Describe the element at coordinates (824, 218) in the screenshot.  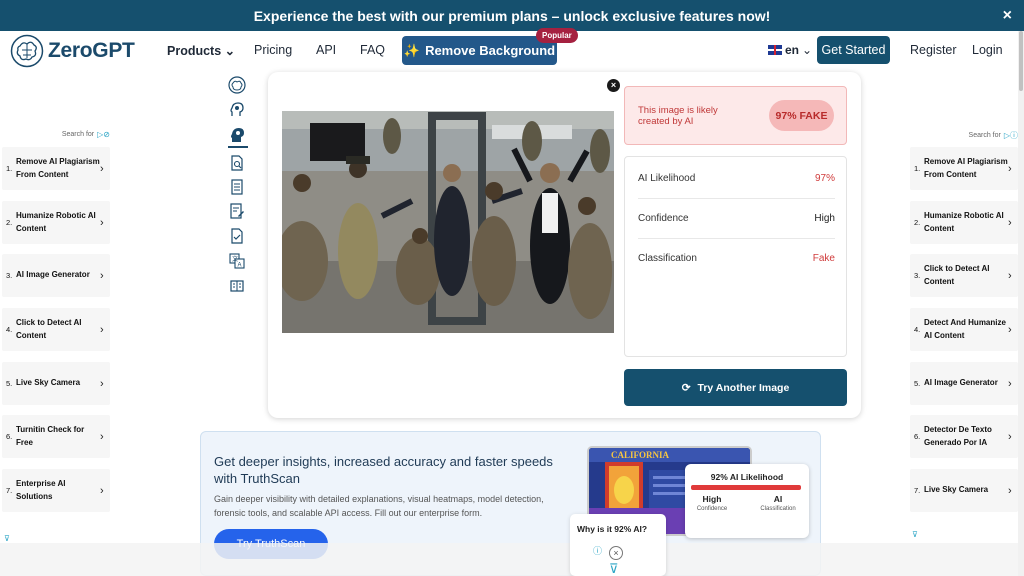
I see `stat-value: High` at that location.